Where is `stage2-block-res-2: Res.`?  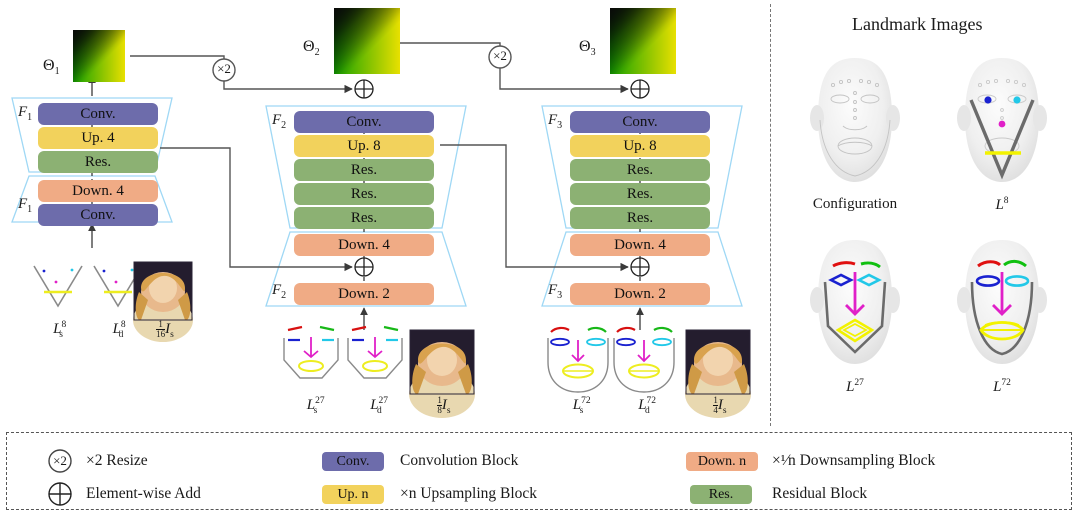 stage2-block-res-2: Res. is located at coordinates (364, 194).